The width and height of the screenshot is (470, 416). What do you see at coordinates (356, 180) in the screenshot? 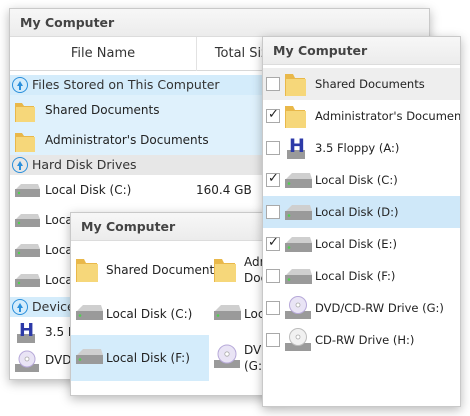
I see `check-list-label: Local Disk (C:)` at bounding box center [356, 180].